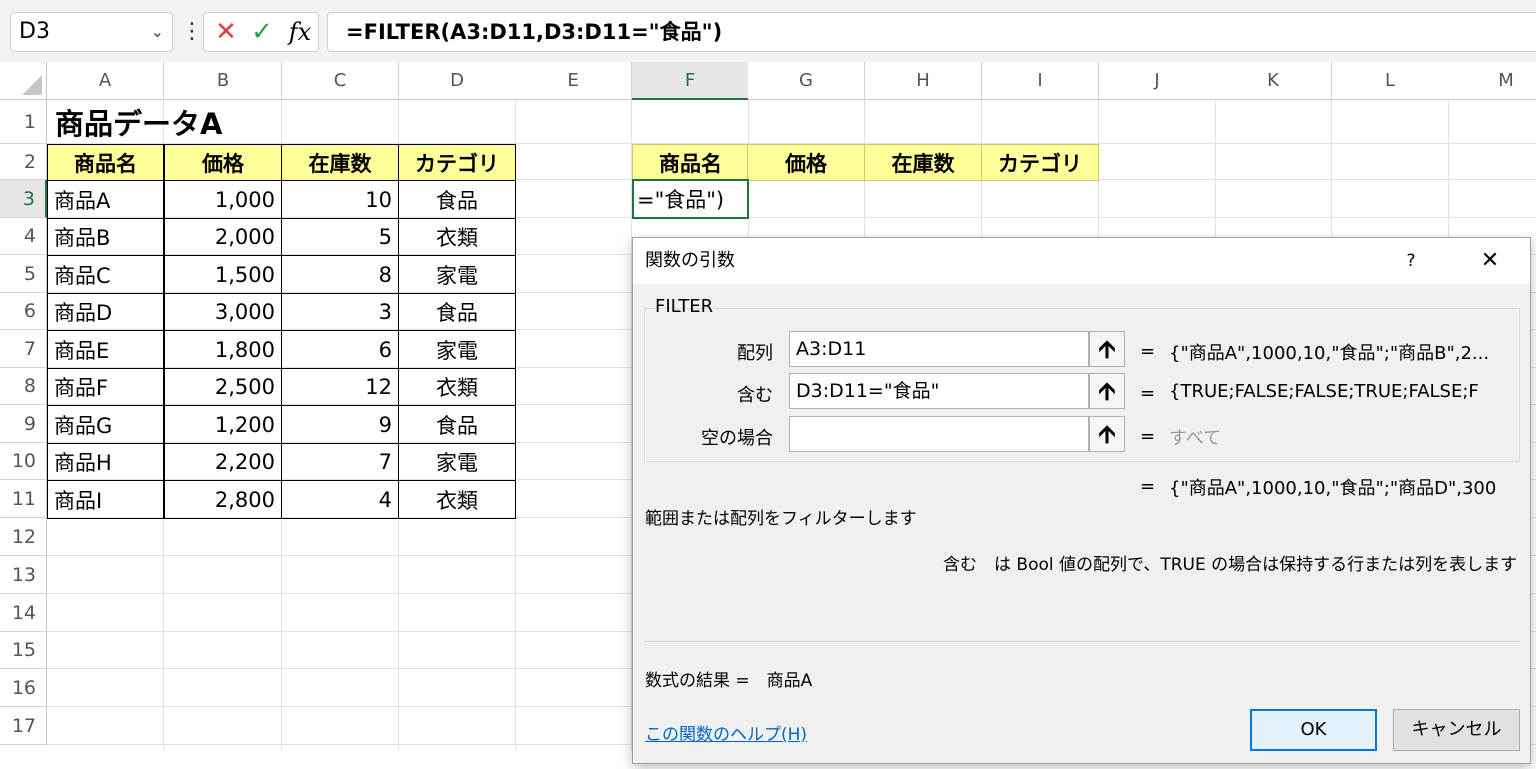 Image resolution: width=1536 pixels, height=769 pixels. What do you see at coordinates (1324, 391) in the screenshot?
I see `arg-result-include: {TRUE;FALSE;FALSE;TRUE;FALSE;F` at bounding box center [1324, 391].